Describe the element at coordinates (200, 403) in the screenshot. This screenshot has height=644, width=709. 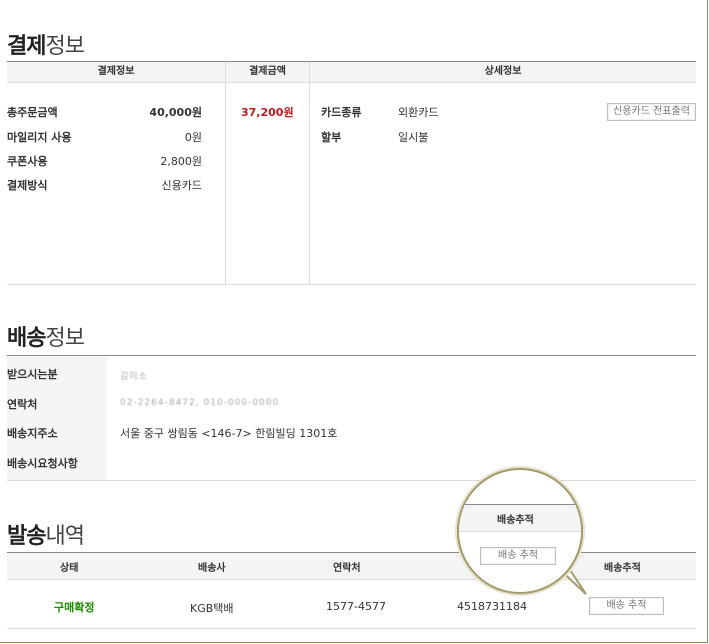
I see `contact-value: 02-2264-8472, 010-000-0000` at that location.